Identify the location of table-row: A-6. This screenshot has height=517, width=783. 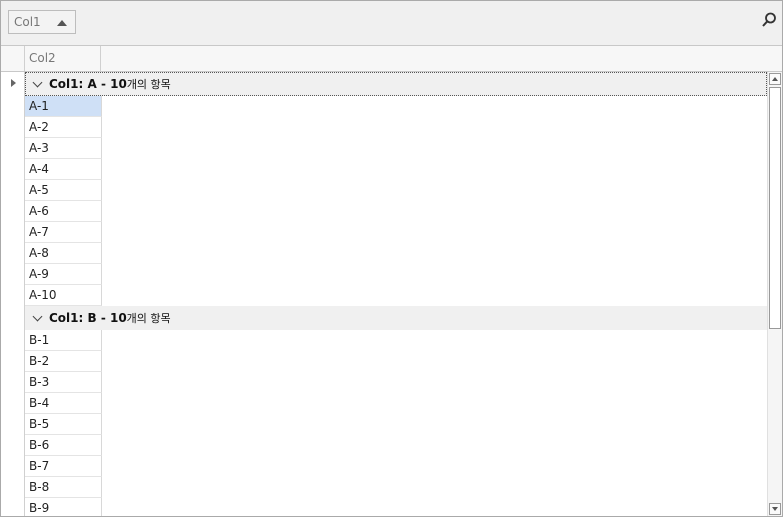
(396, 211).